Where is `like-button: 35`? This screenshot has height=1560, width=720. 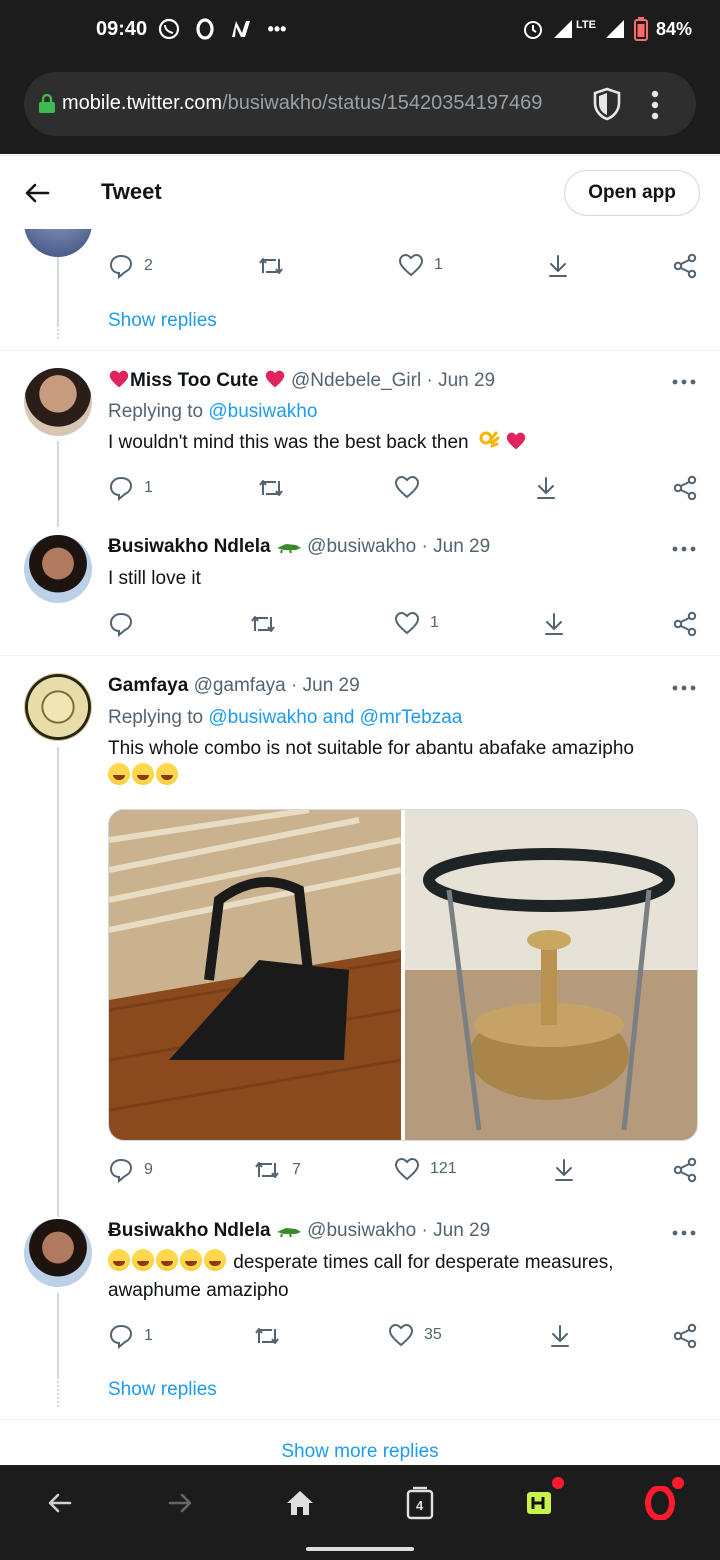
like-button: 35 is located at coordinates (415, 1335).